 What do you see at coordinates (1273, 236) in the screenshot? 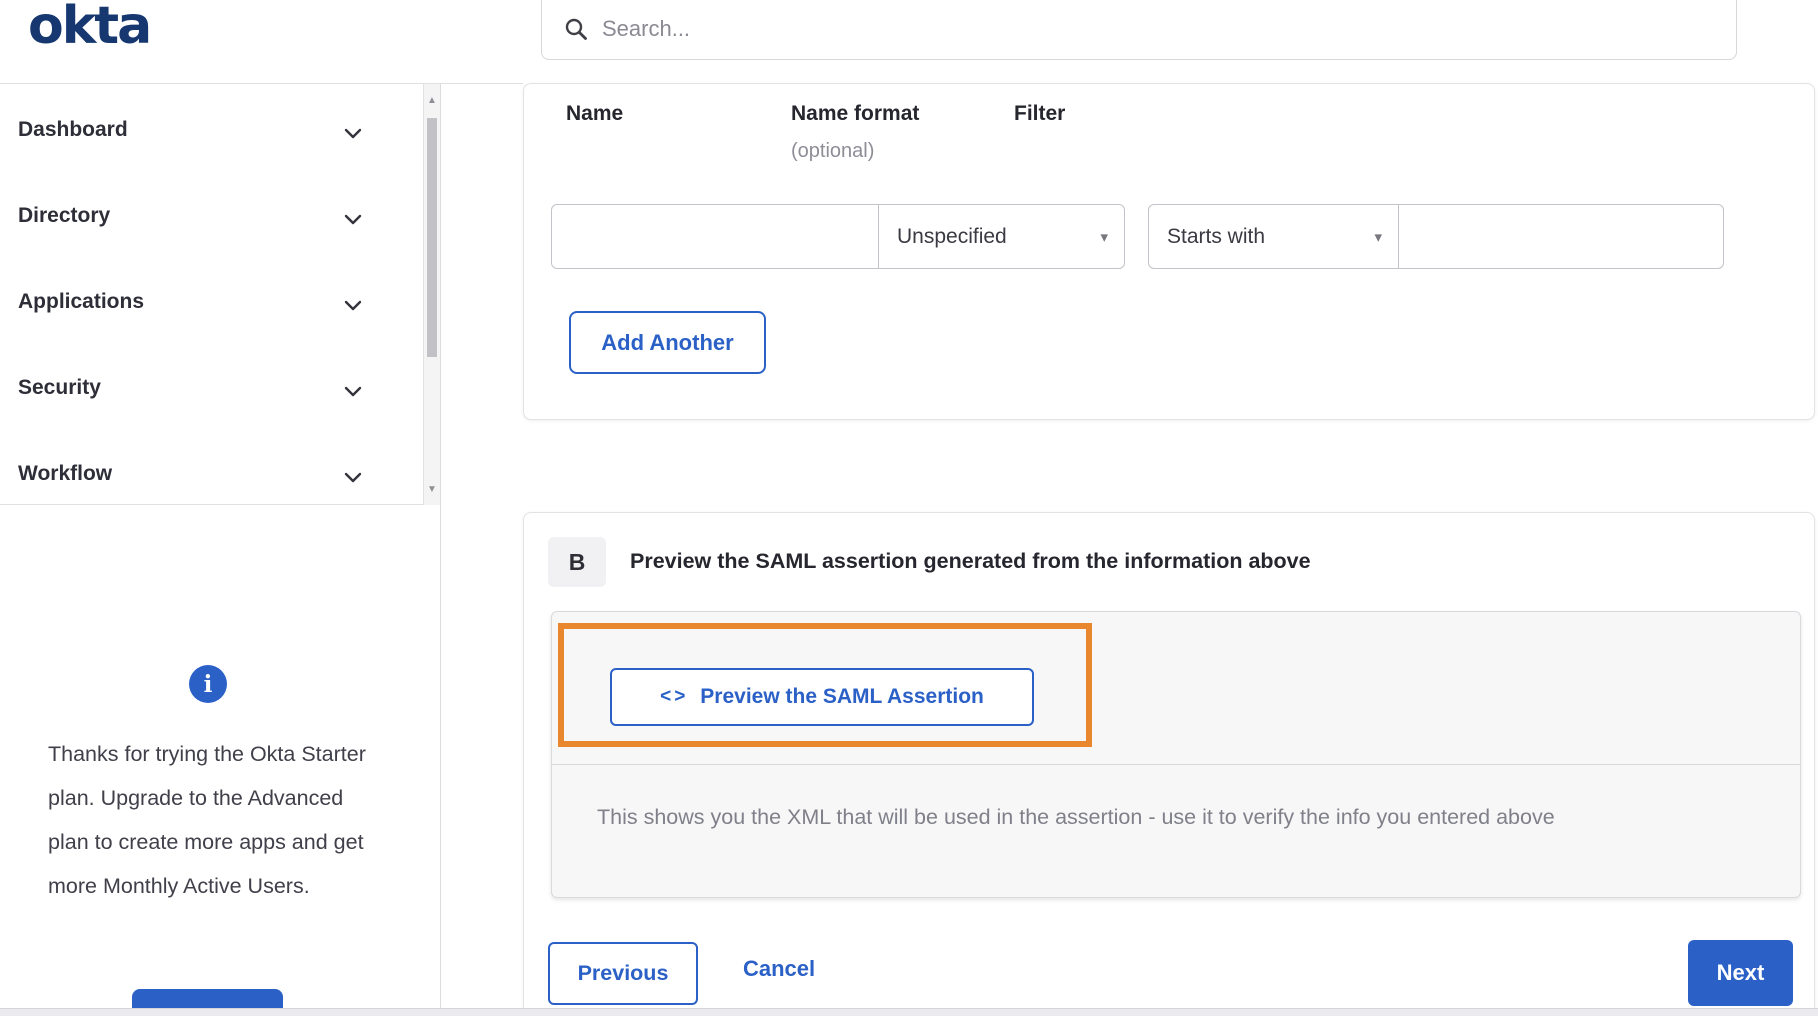
I see `filter-operator-select: Starts with ▾` at bounding box center [1273, 236].